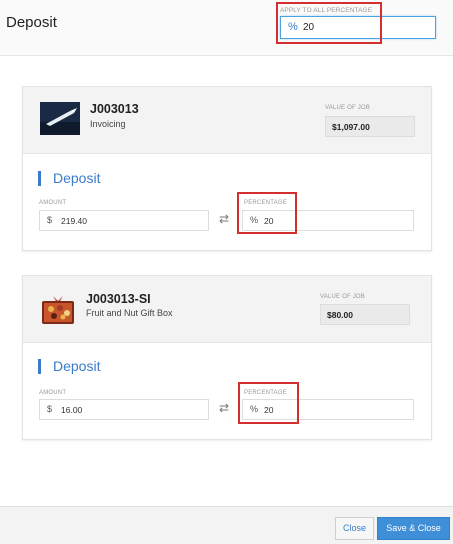  I want to click on save-and-close-button: Save & Close, so click(413, 528).